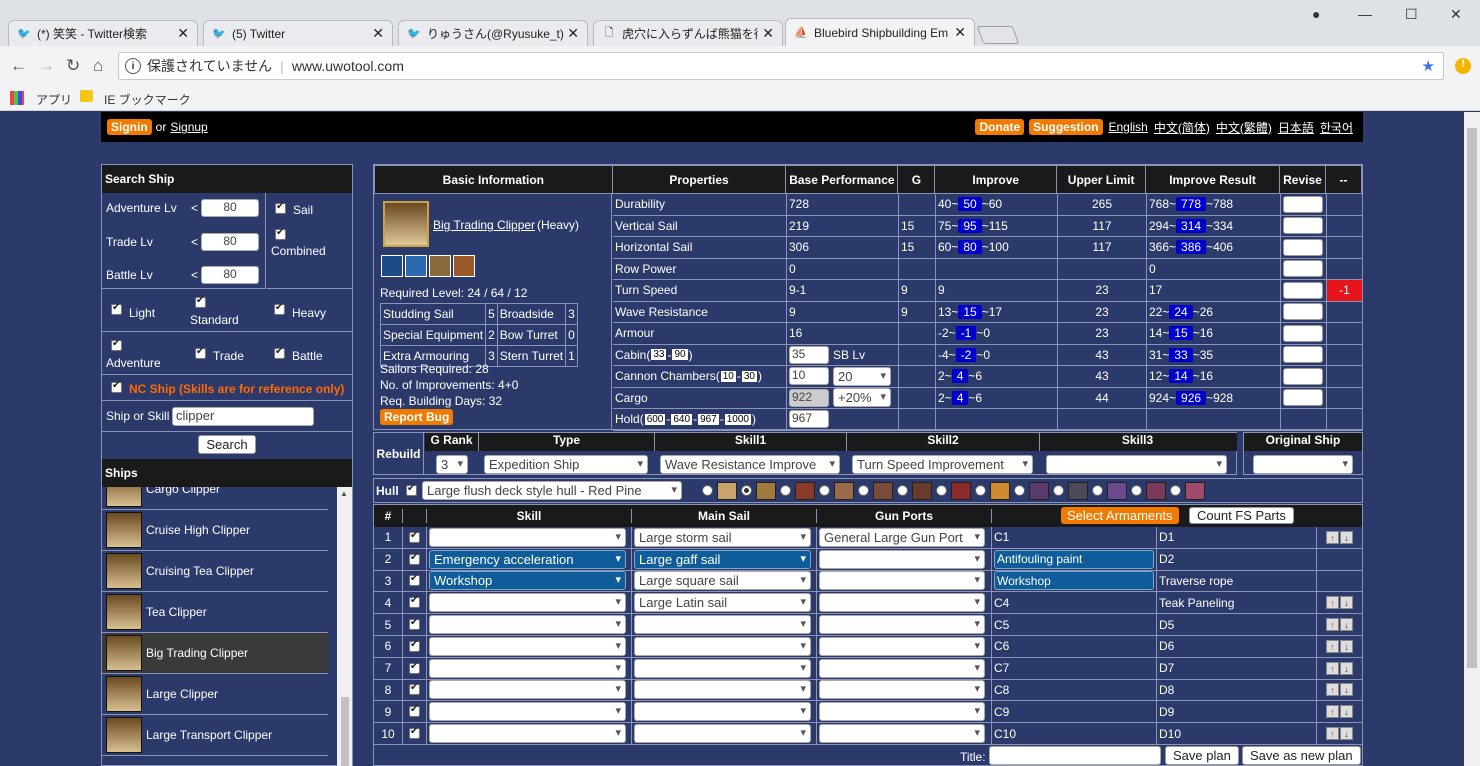  What do you see at coordinates (103, 33) in the screenshot?
I see `browser-tab-1: 🐦 (*) 笑笑 - Twitter検索 ✕` at bounding box center [103, 33].